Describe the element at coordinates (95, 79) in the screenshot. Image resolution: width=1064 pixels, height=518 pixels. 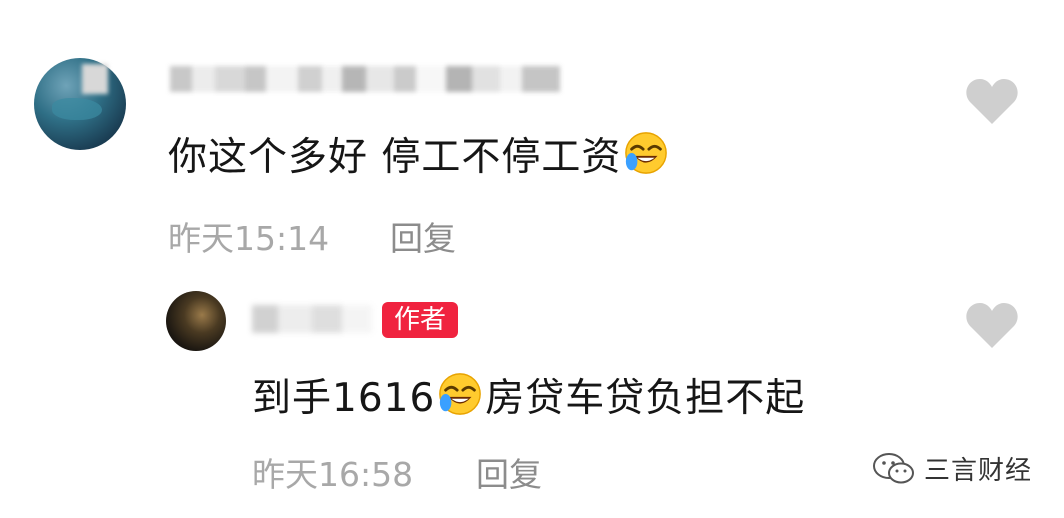
I see `blurred-region` at that location.